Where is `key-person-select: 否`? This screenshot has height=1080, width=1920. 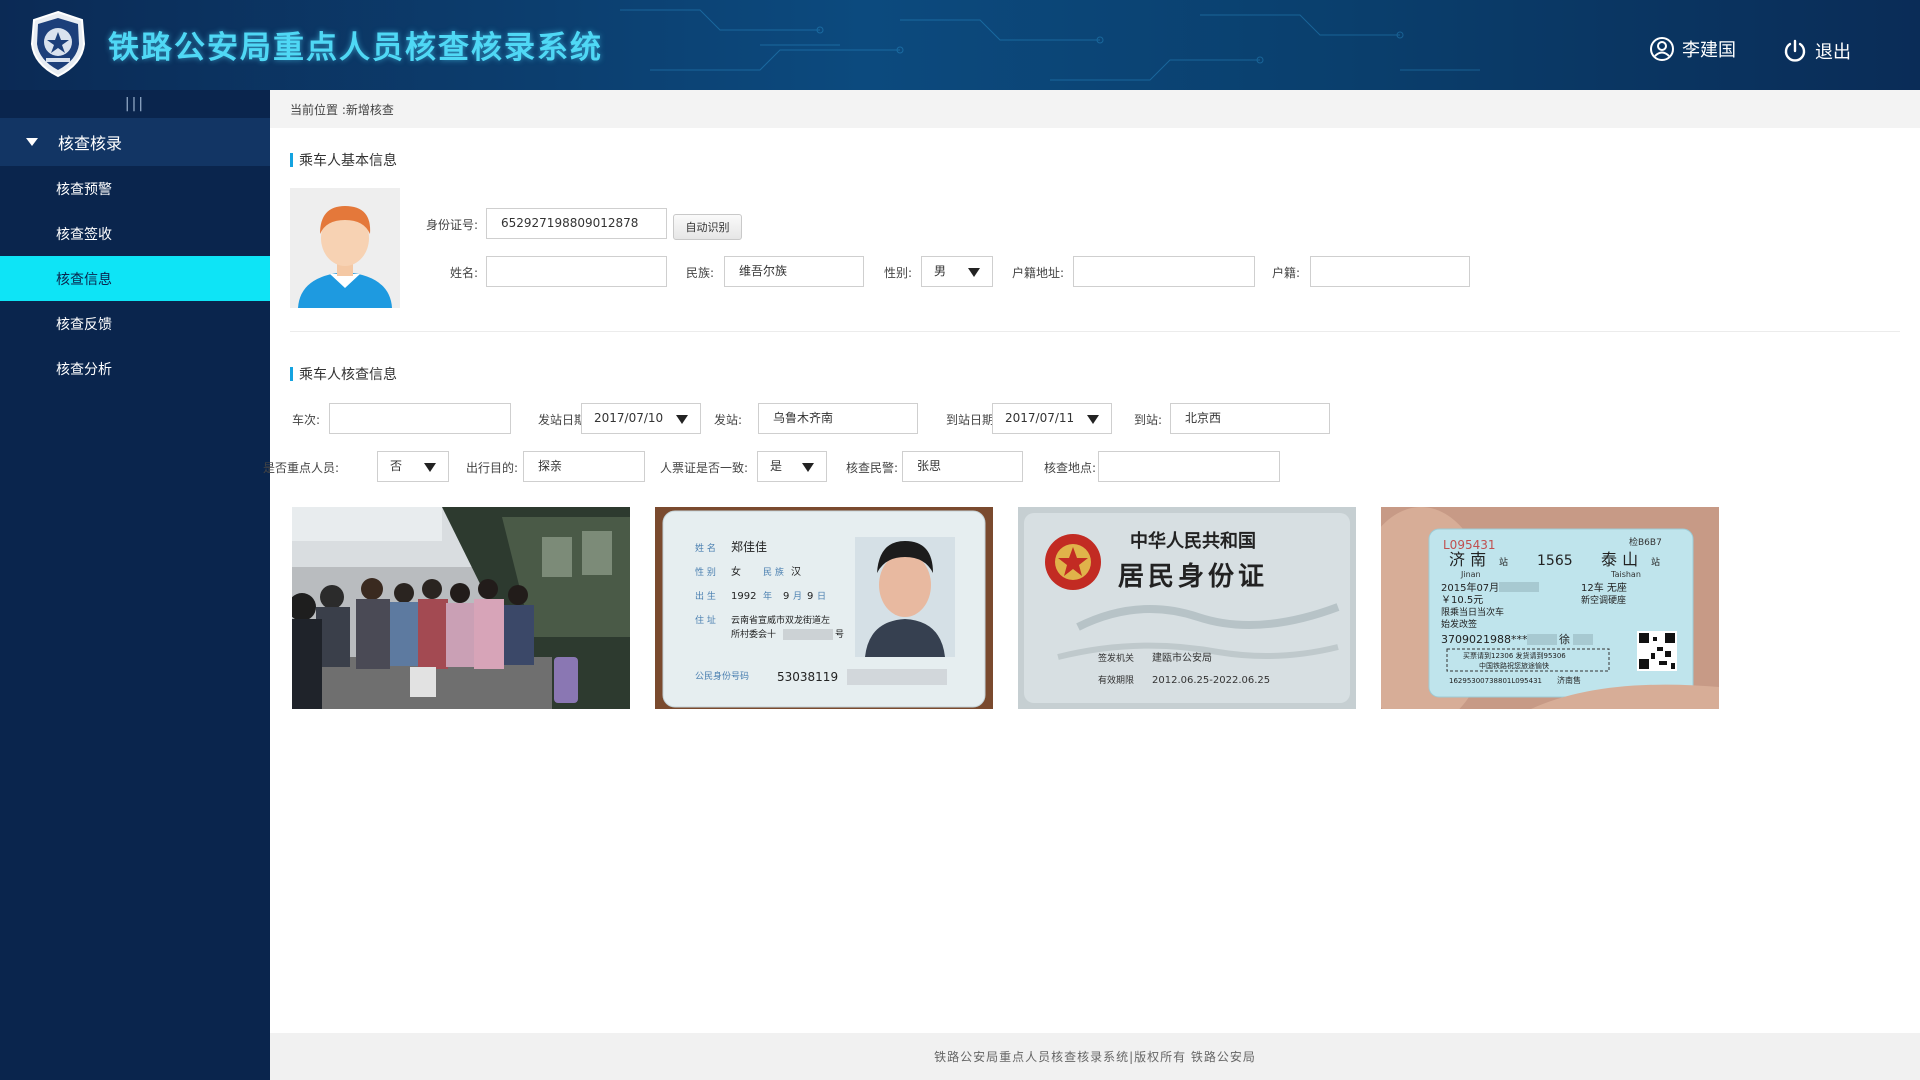
key-person-select: 否 is located at coordinates (413, 466).